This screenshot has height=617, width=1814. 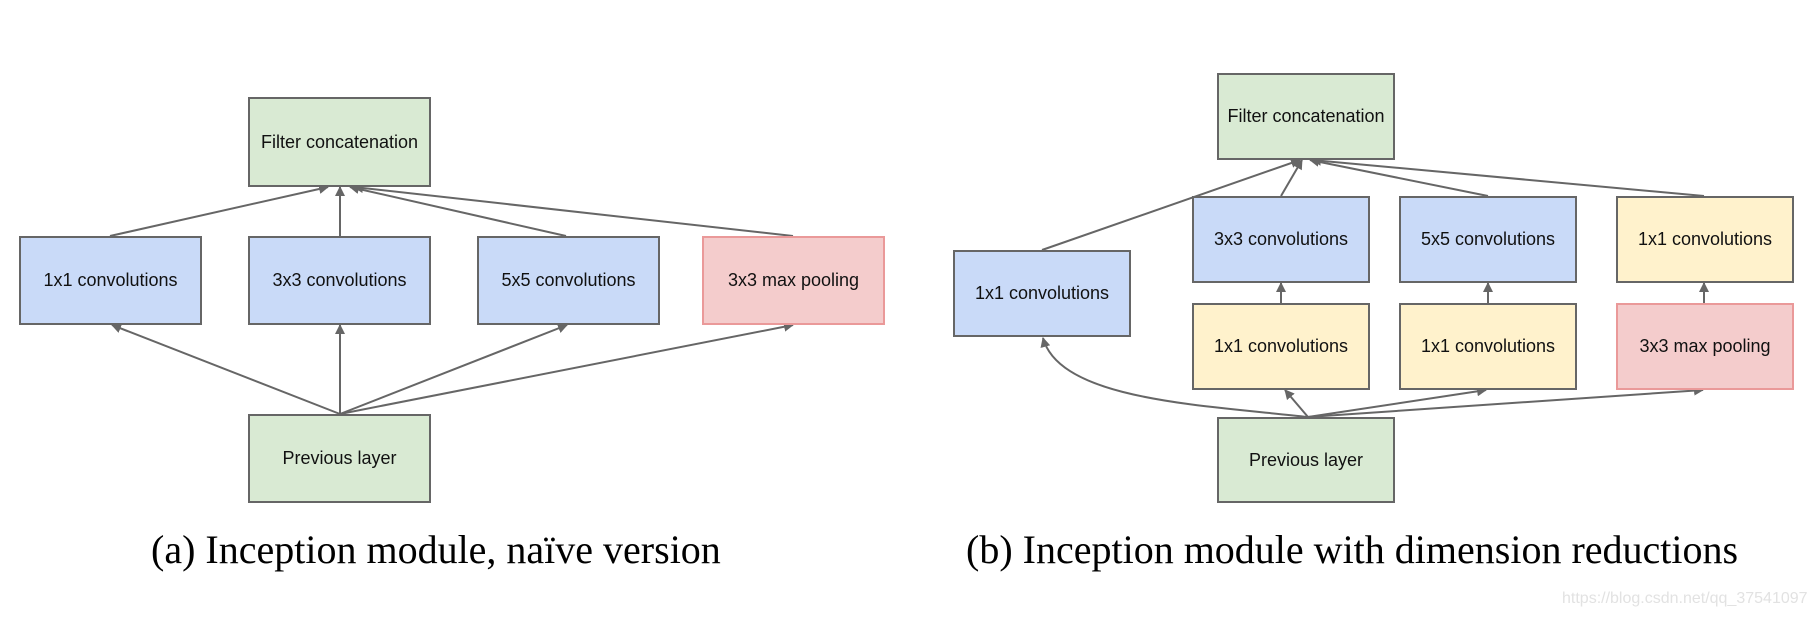 I want to click on a-conv5x5-node: 5x5 convolutions, so click(x=568, y=280).